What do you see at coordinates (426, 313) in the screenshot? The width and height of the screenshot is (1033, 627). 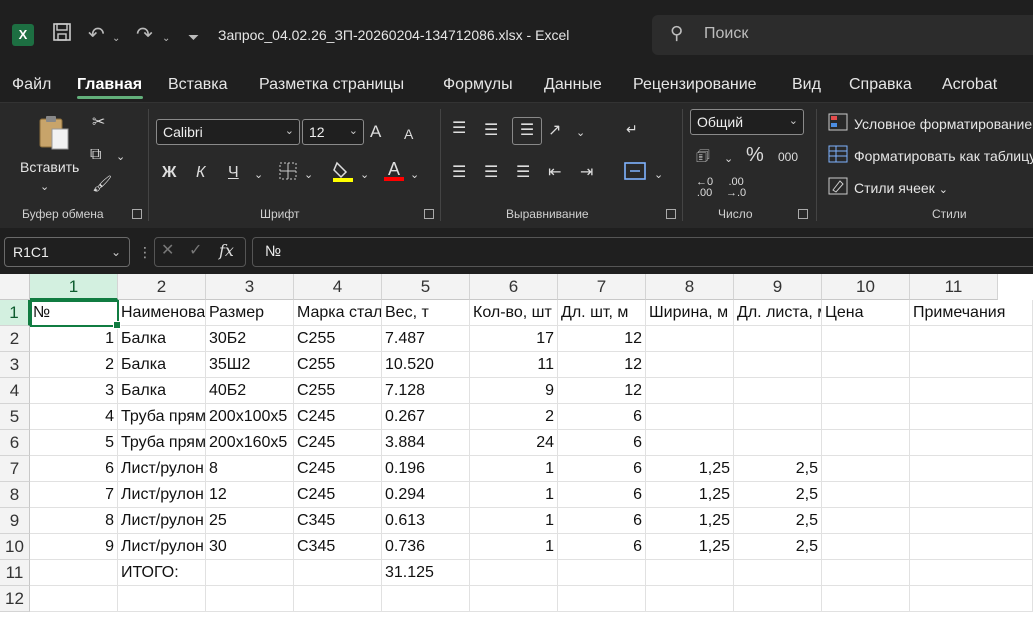 I see `cell: Вес, т` at bounding box center [426, 313].